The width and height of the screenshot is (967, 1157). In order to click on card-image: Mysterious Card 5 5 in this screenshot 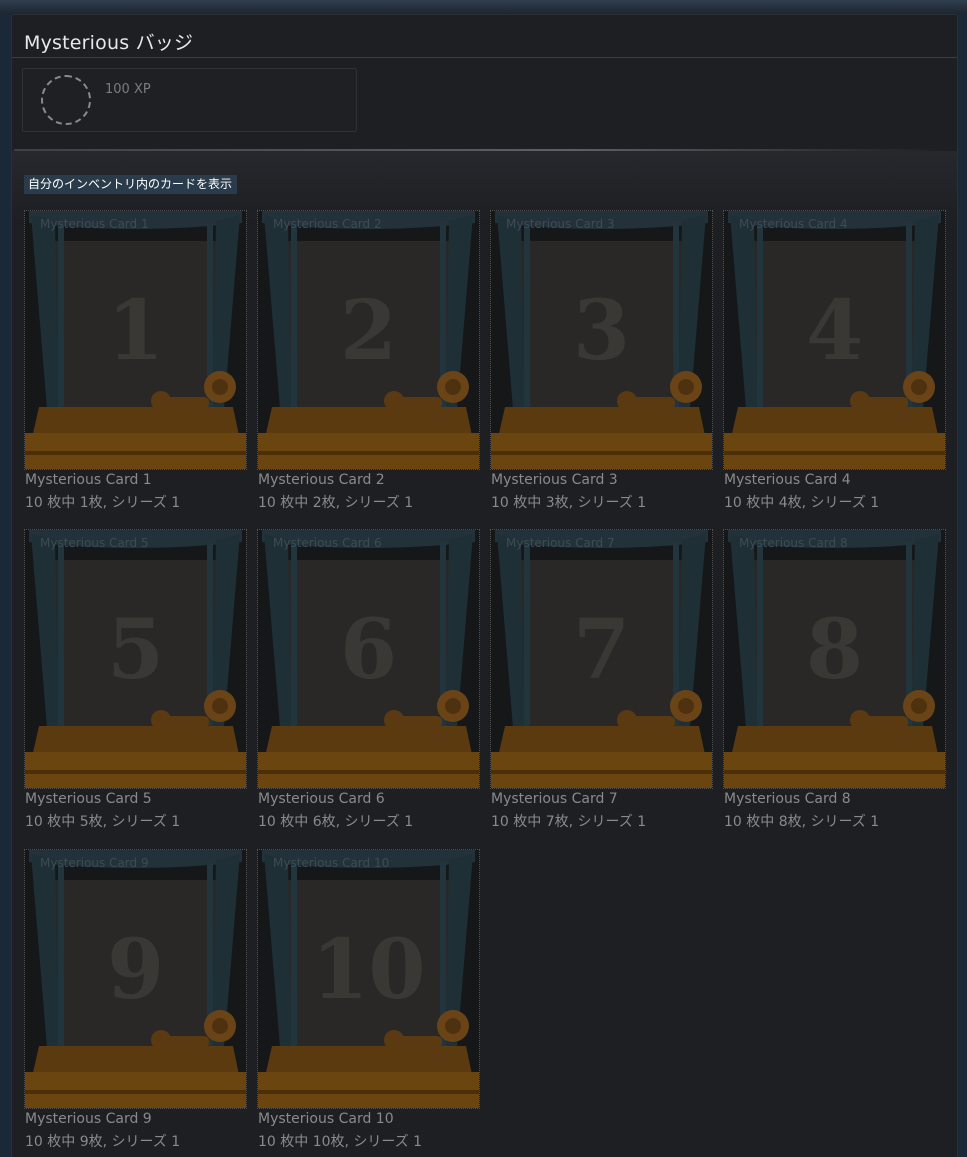, I will do `click(135, 659)`.